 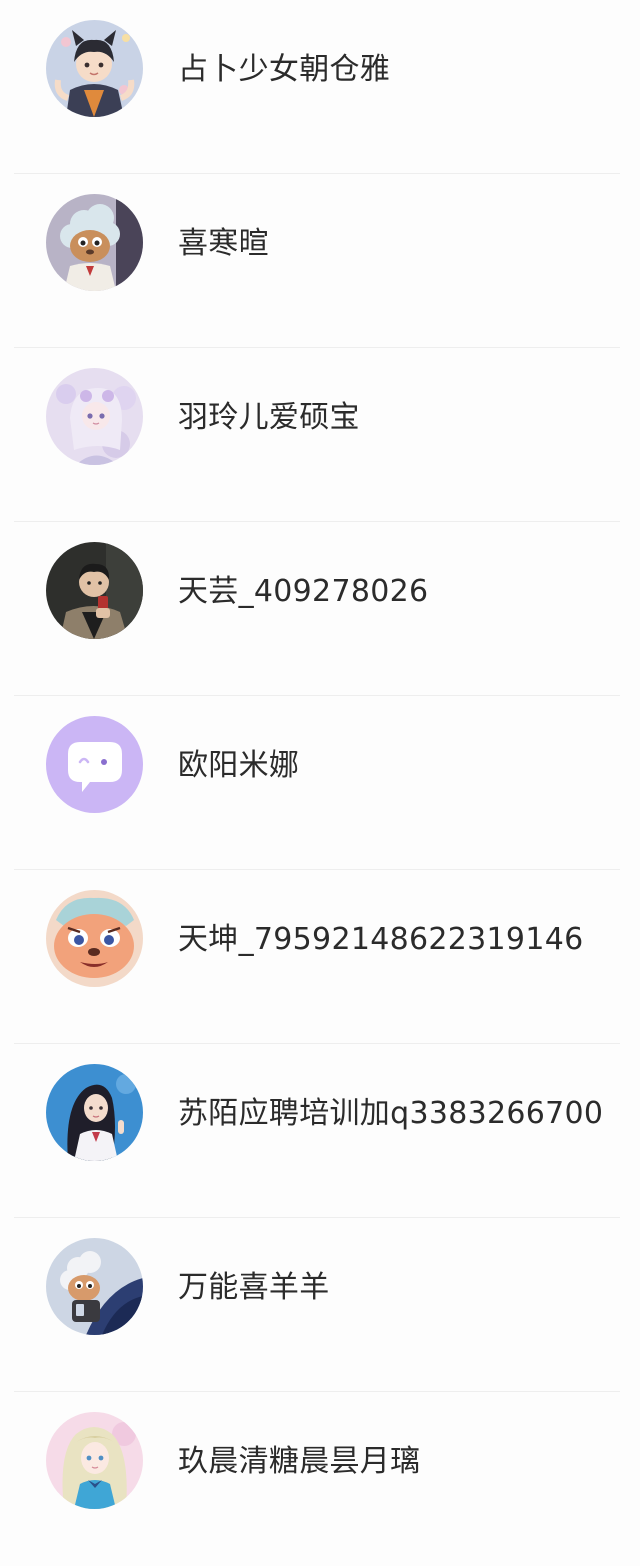 I want to click on cartoon-sheep-avatar-icon, so click(x=94, y=242).